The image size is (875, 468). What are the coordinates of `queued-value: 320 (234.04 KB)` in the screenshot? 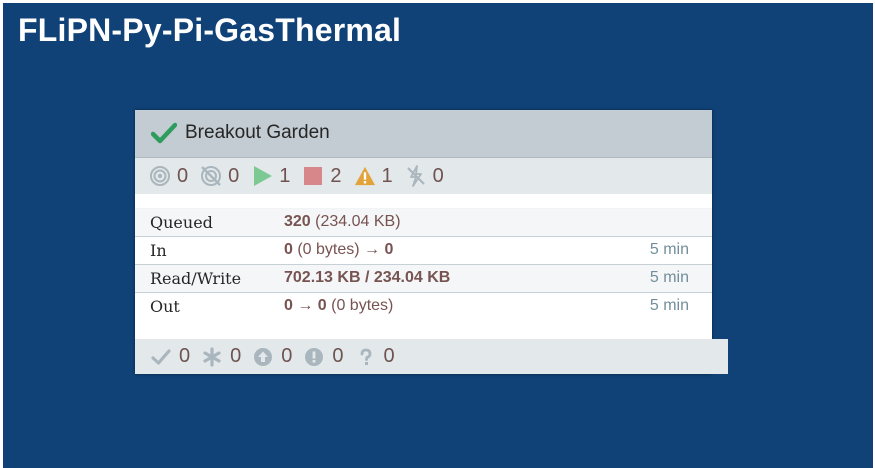 It's located at (342, 222).